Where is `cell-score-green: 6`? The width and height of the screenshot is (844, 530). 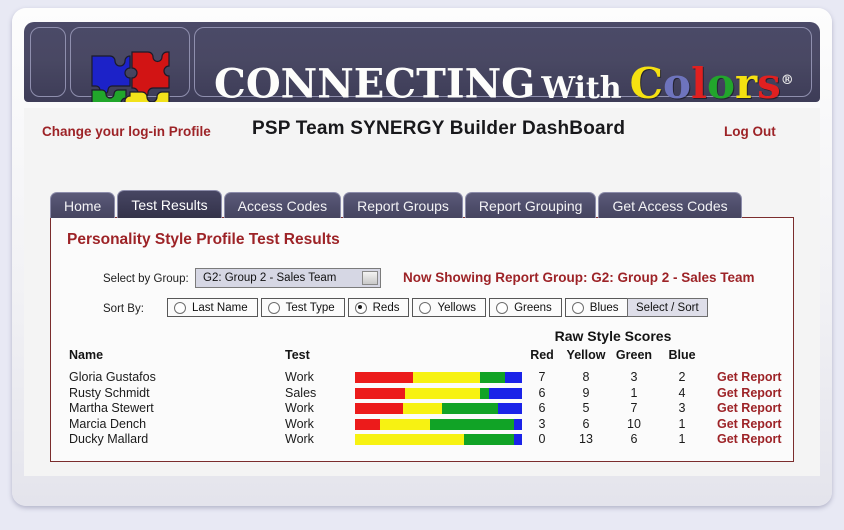 cell-score-green: 6 is located at coordinates (634, 439).